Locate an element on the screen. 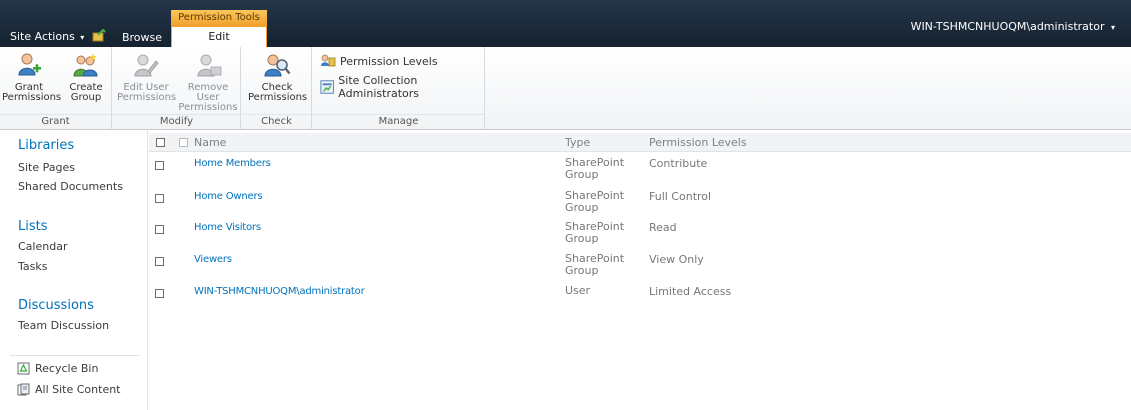 The image size is (1131, 410). remove-user-permissions-icon is located at coordinates (209, 65).